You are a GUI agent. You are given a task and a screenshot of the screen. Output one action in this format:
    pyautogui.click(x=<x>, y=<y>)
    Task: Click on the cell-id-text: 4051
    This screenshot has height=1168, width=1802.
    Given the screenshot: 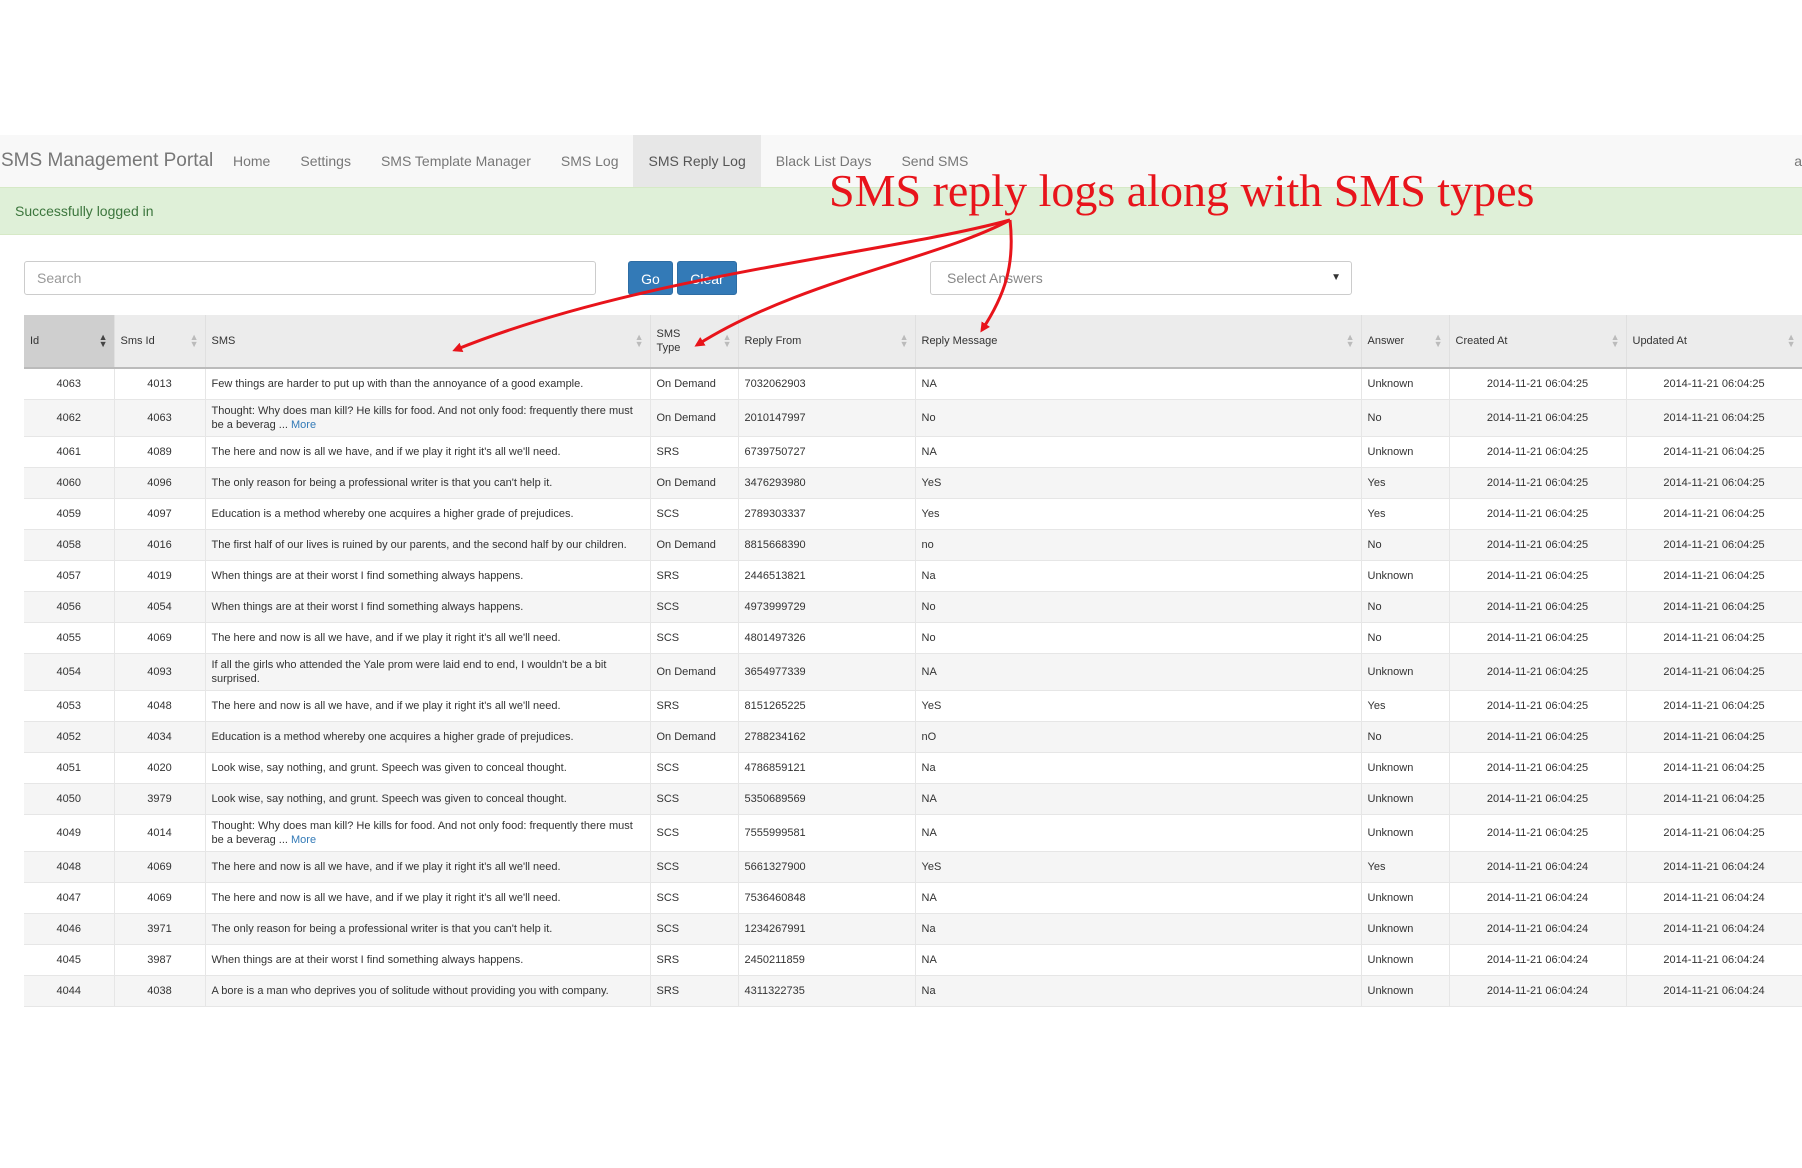 What is the action you would take?
    pyautogui.click(x=68, y=768)
    